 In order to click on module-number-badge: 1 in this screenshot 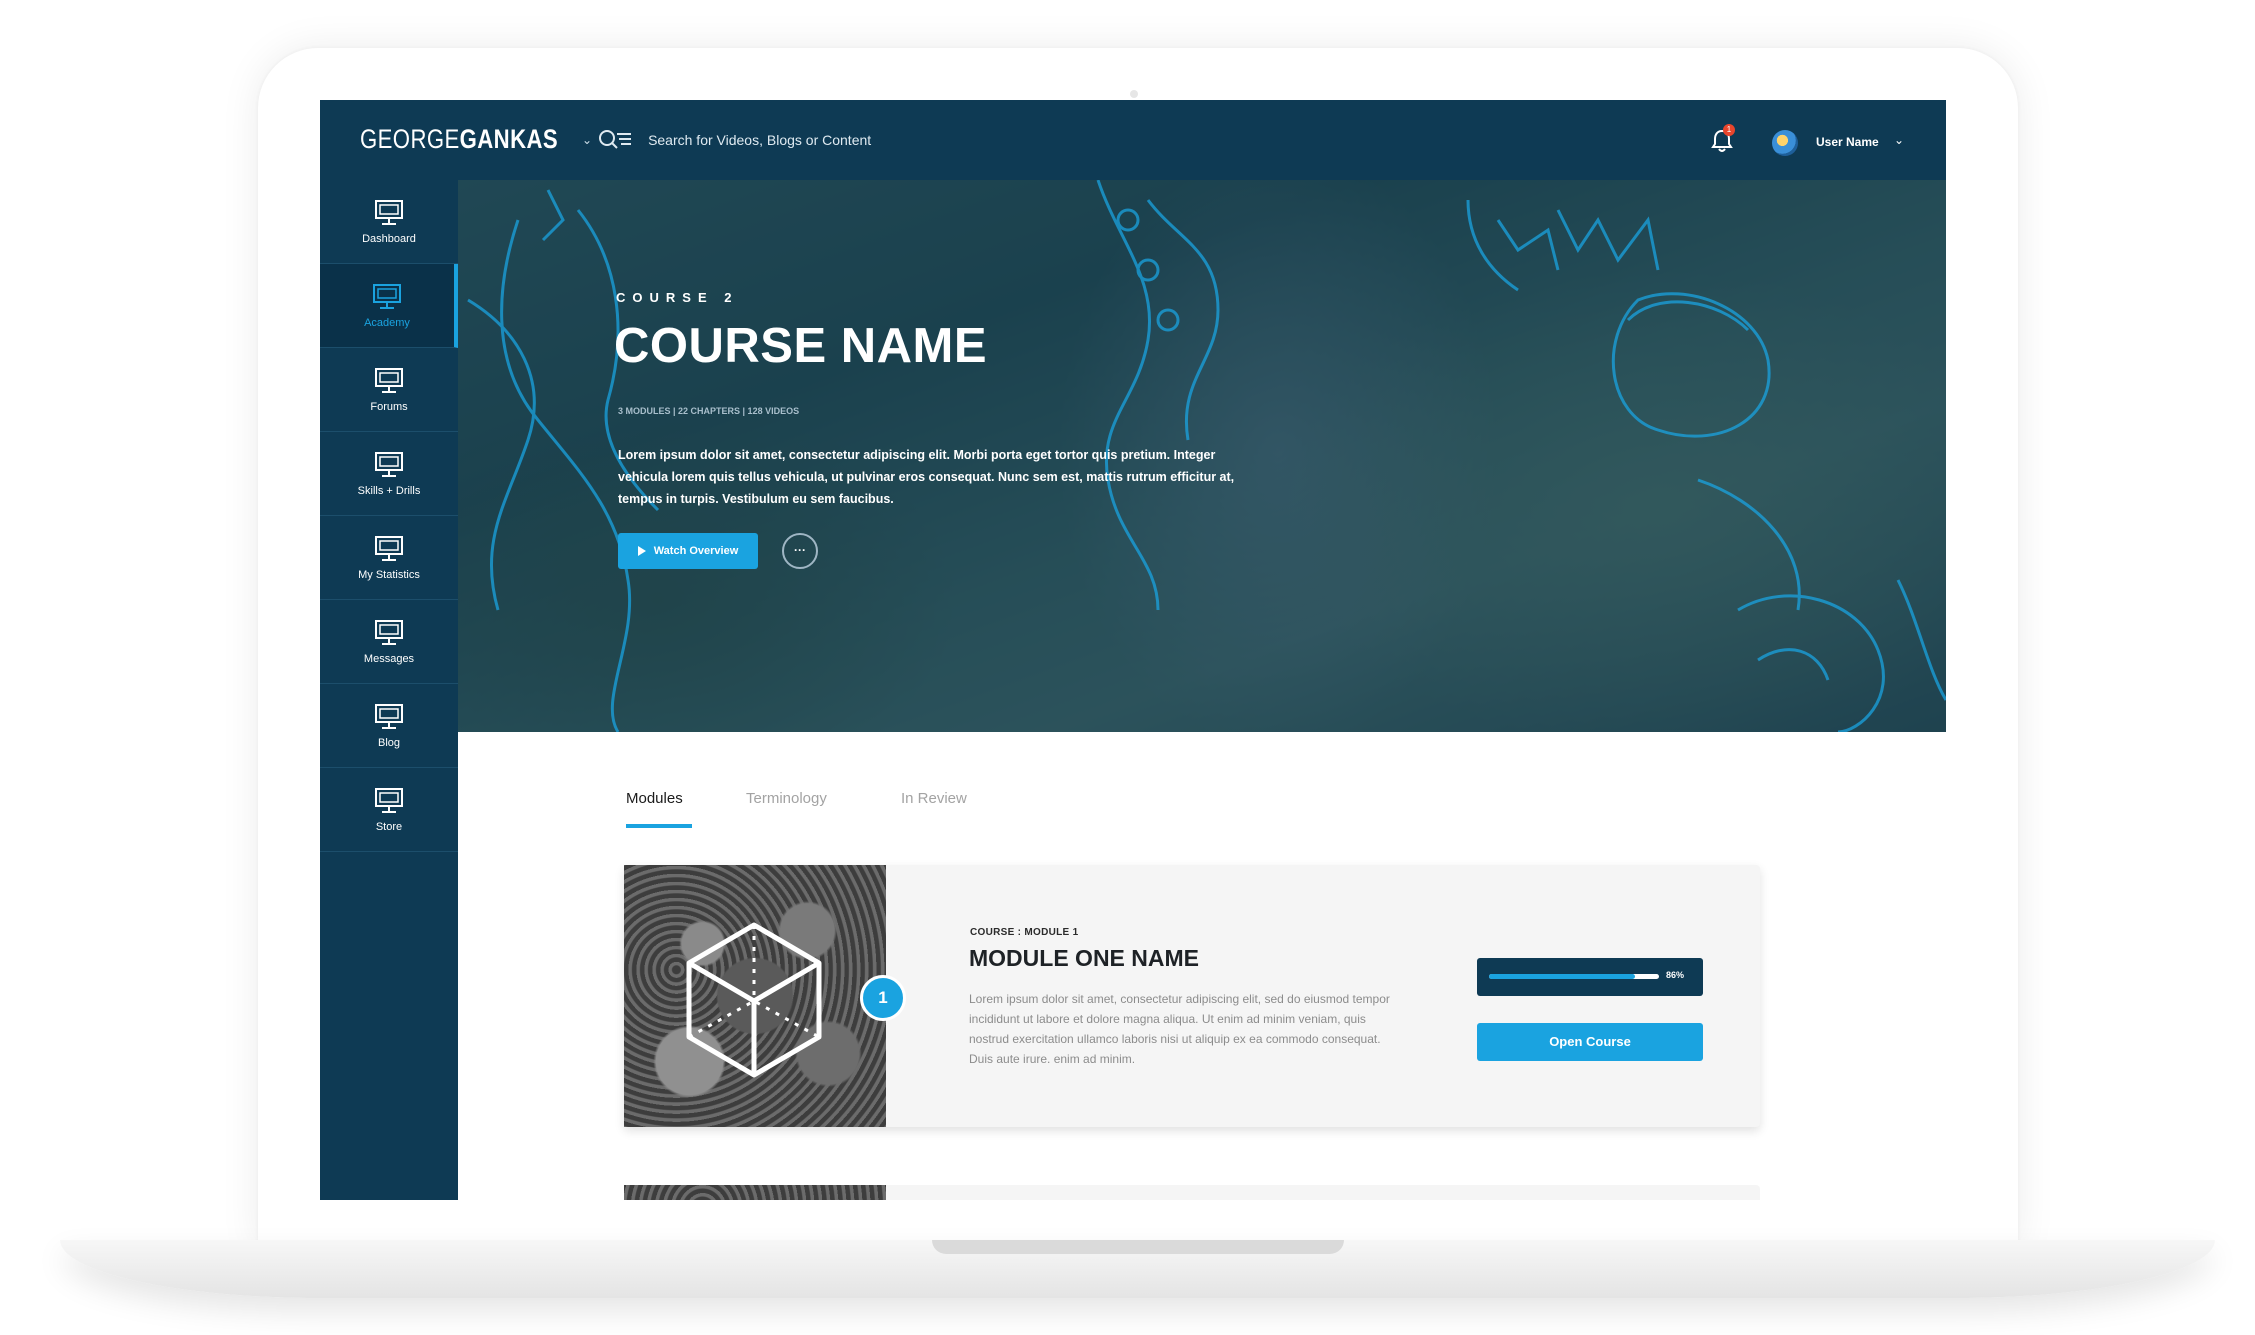, I will do `click(883, 998)`.